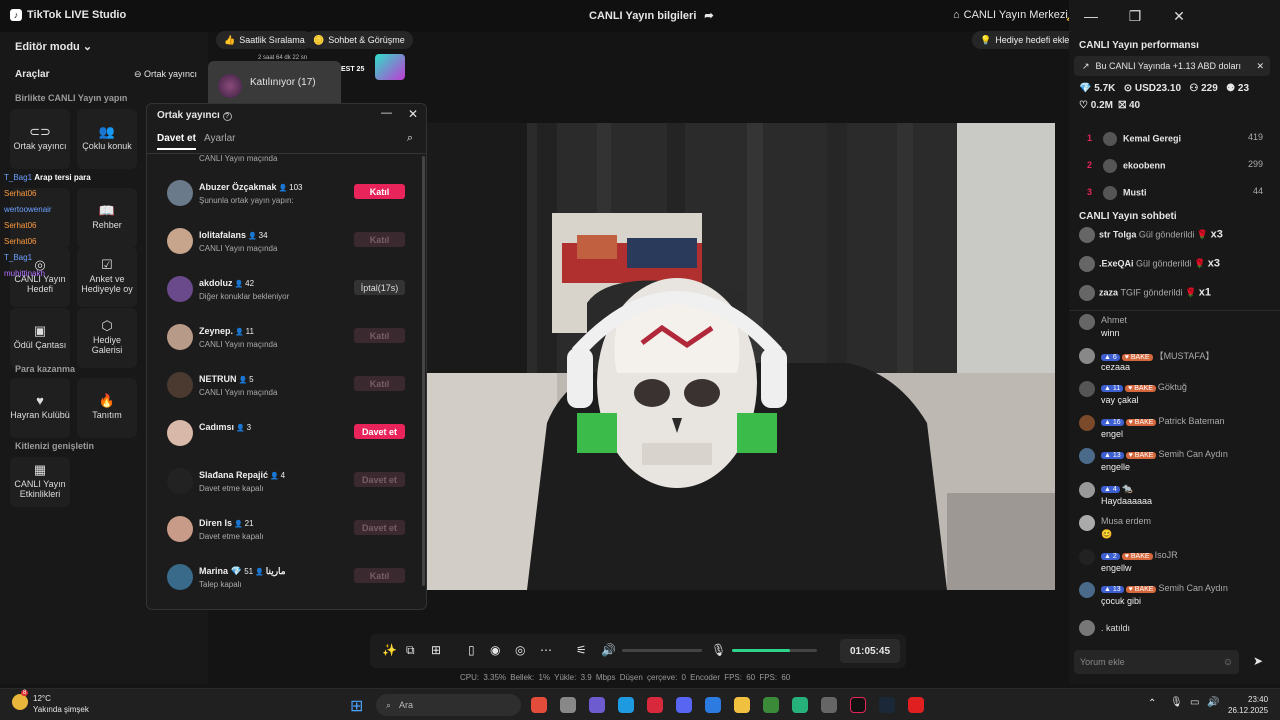 This screenshot has height=720, width=1280. I want to click on weather-icon: 8, so click(20, 700).